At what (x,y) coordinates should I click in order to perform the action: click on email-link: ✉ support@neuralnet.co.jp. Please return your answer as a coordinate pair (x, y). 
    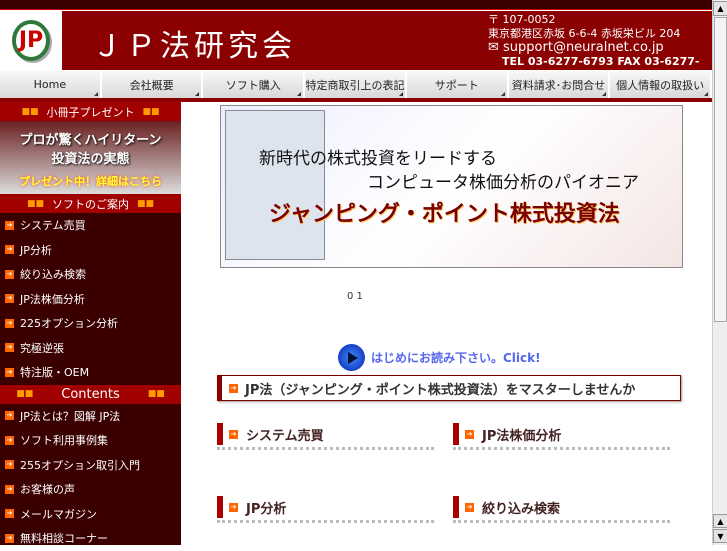
    Looking at the image, I should click on (600, 48).